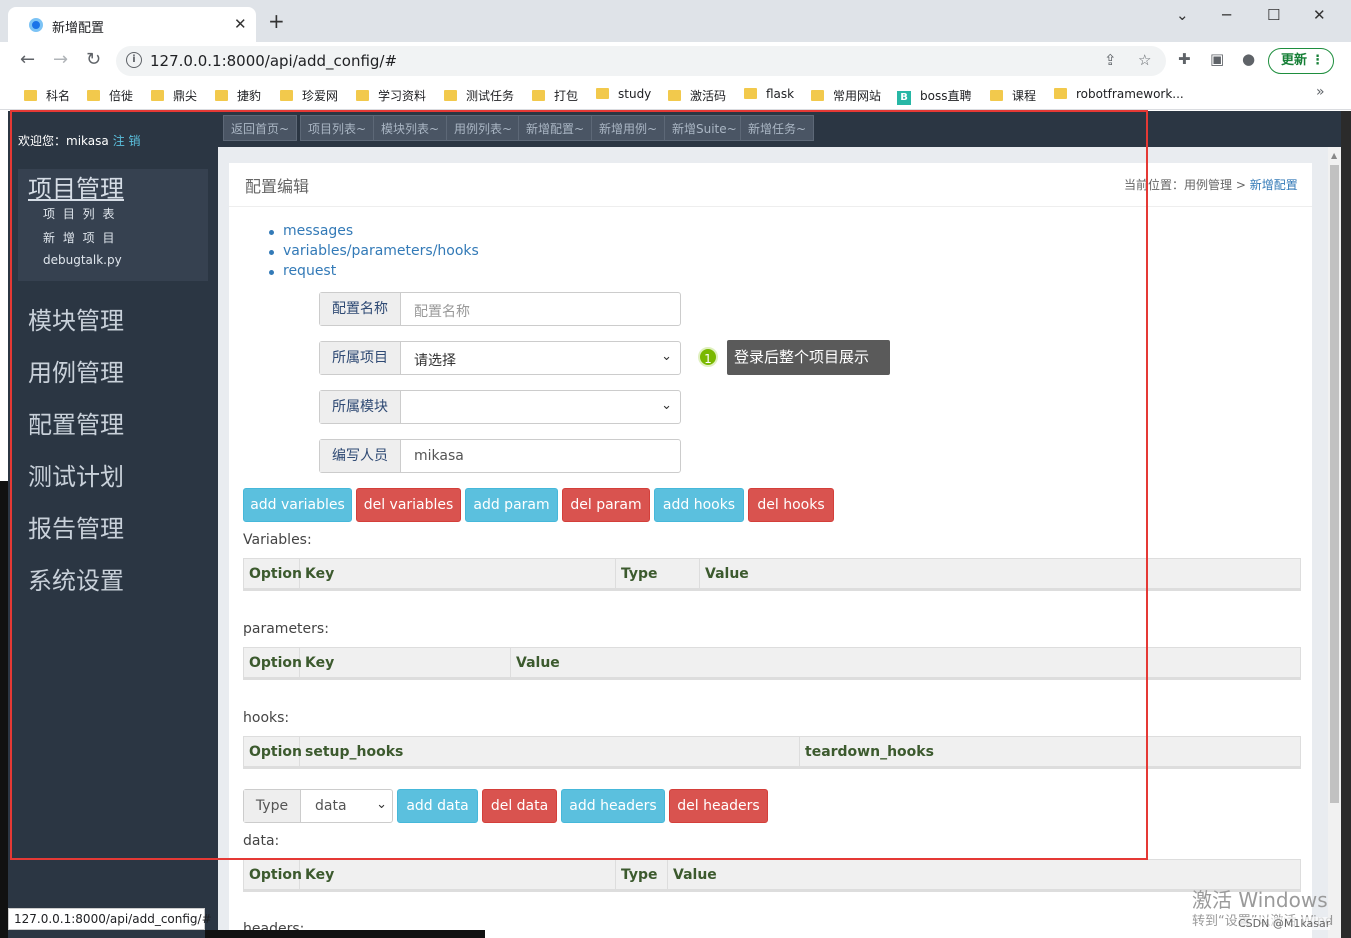  I want to click on page-scrollbar: ▲, so click(1334, 542).